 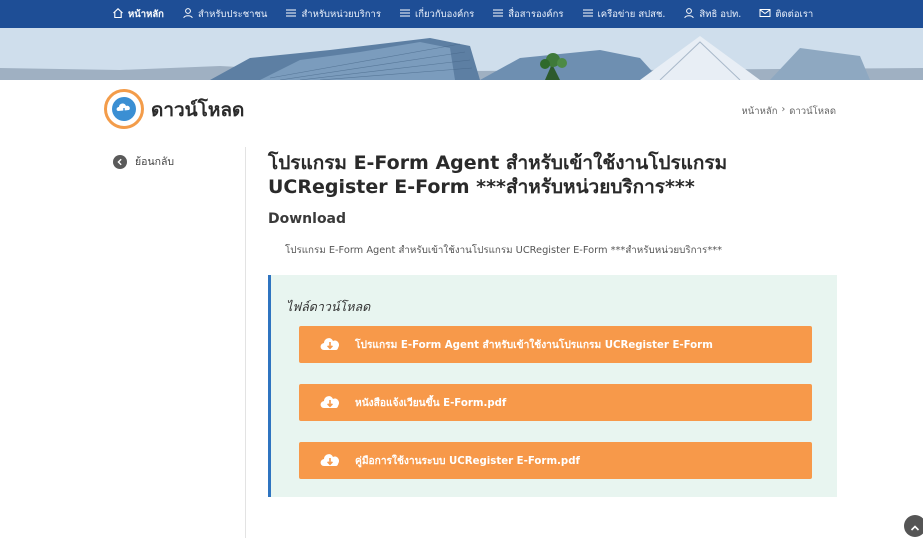 What do you see at coordinates (760, 111) in the screenshot?
I see `breadcrumb-home-link: หน้าหลัก` at bounding box center [760, 111].